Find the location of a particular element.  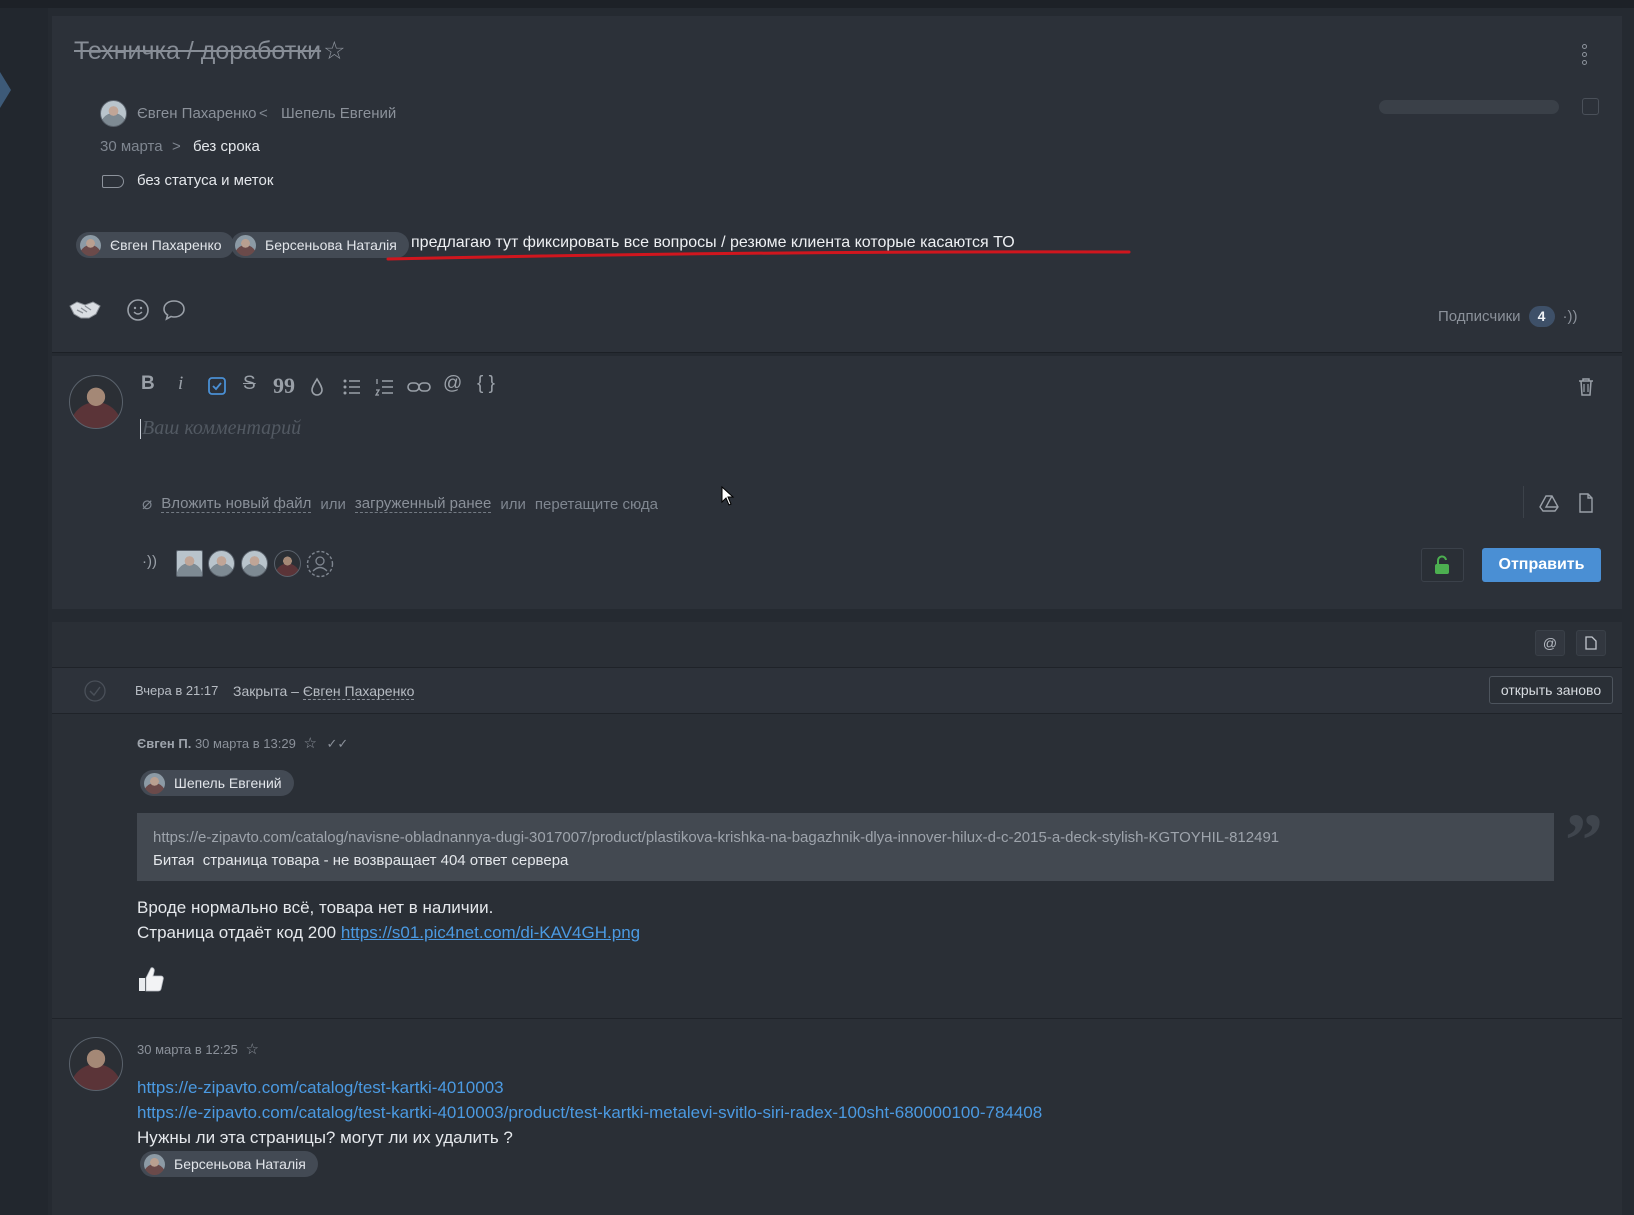

code-icon: { } is located at coordinates (486, 384).